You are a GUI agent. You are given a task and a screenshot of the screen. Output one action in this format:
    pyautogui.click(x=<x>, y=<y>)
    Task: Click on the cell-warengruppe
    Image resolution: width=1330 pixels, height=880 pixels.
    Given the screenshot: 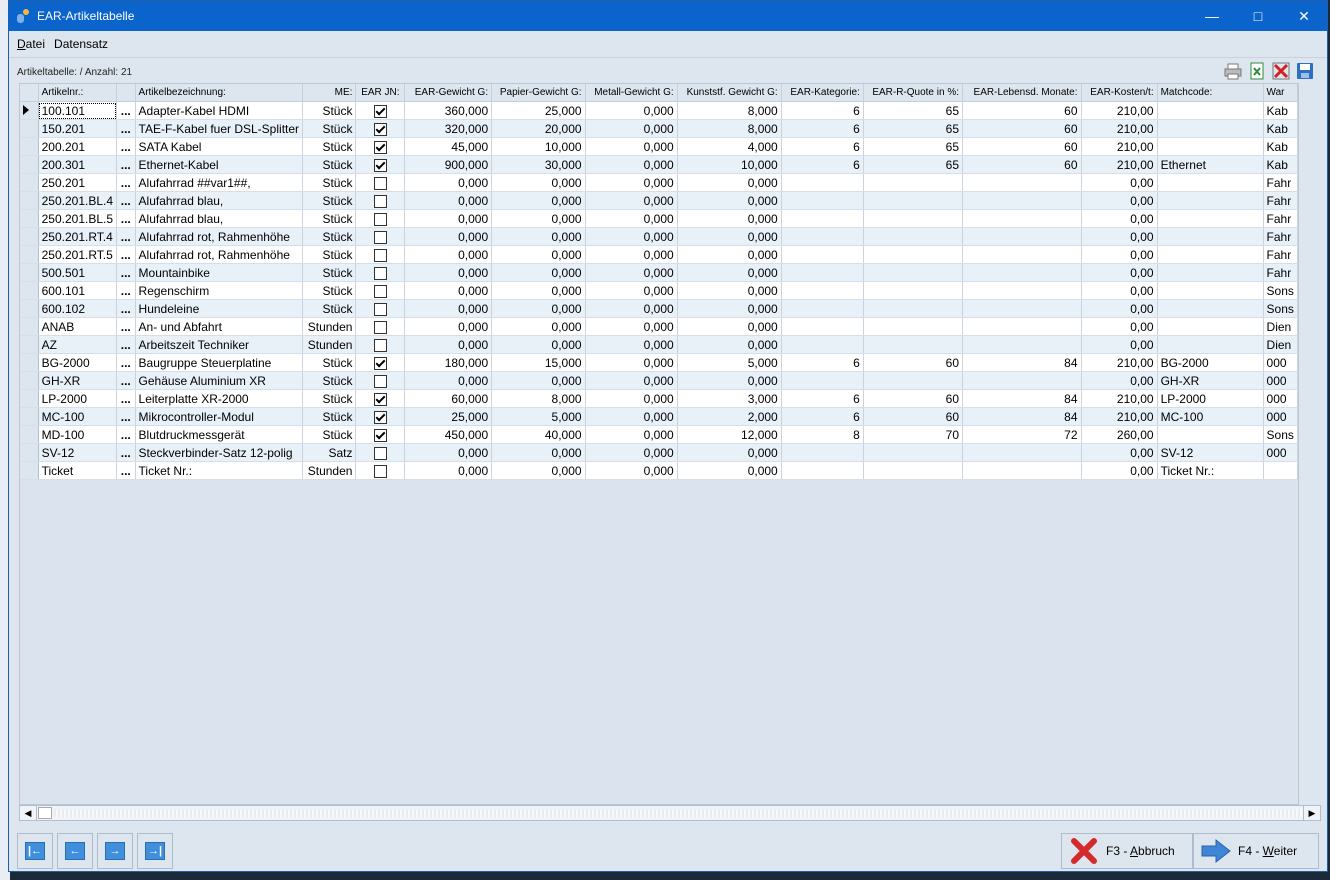 What is the action you would take?
    pyautogui.click(x=1280, y=470)
    